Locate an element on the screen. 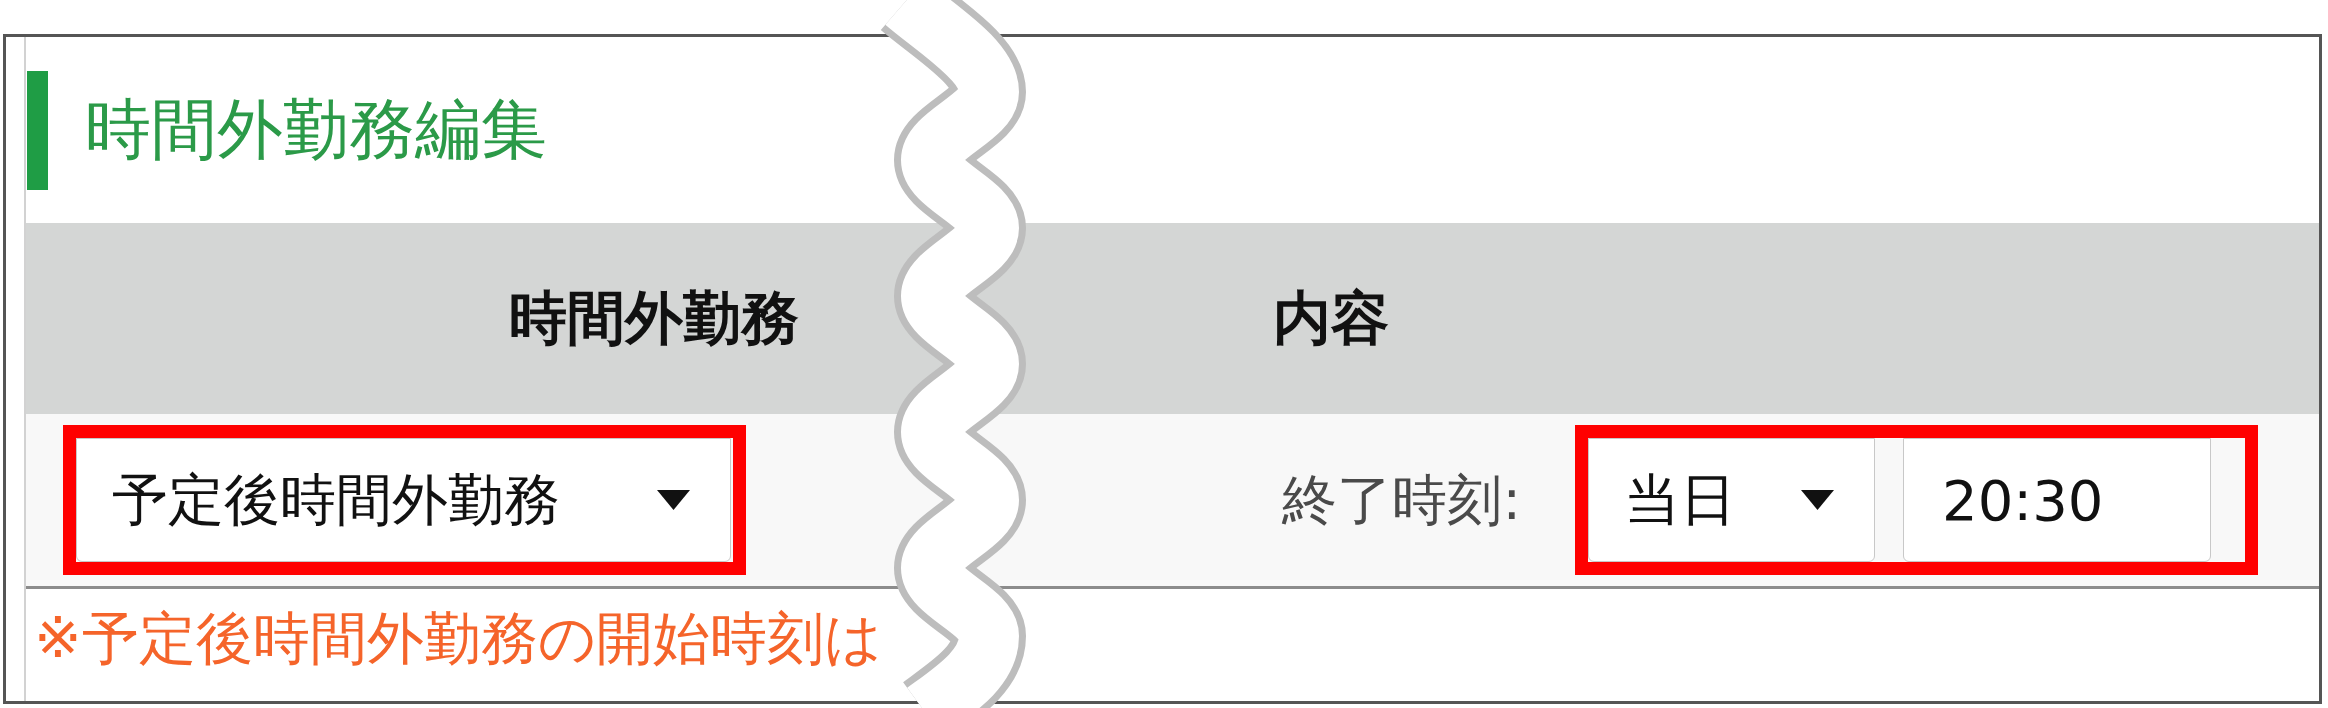 The width and height of the screenshot is (2328, 708). column-header: 時間外勤務 is located at coordinates (654, 317).